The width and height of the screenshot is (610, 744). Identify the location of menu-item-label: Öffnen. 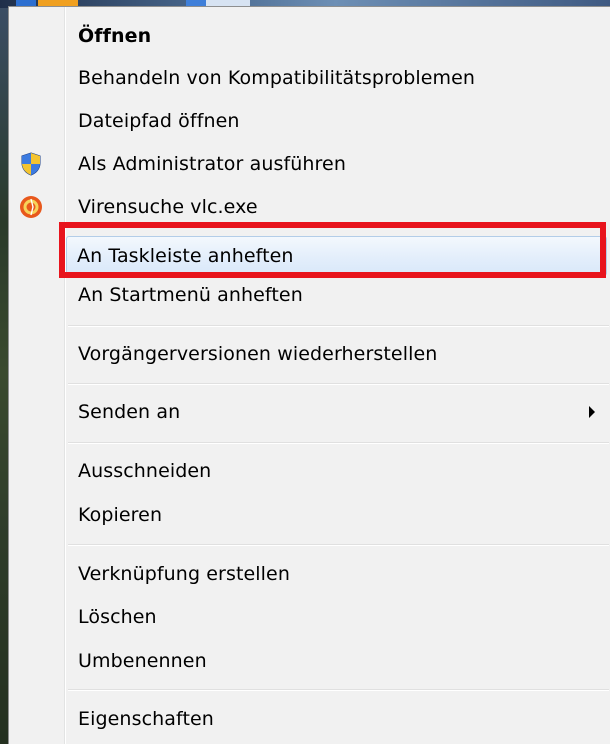
(115, 36).